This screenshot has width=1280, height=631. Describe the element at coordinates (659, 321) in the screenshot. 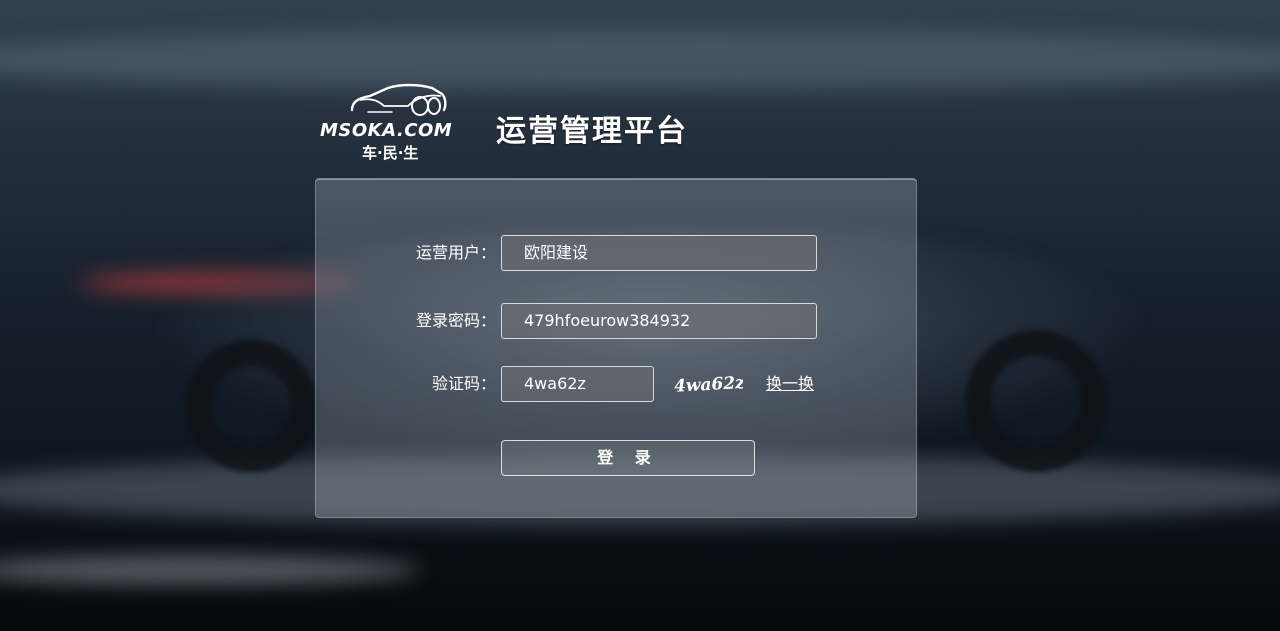

I see `password-input: 479hfoeurow384932` at that location.